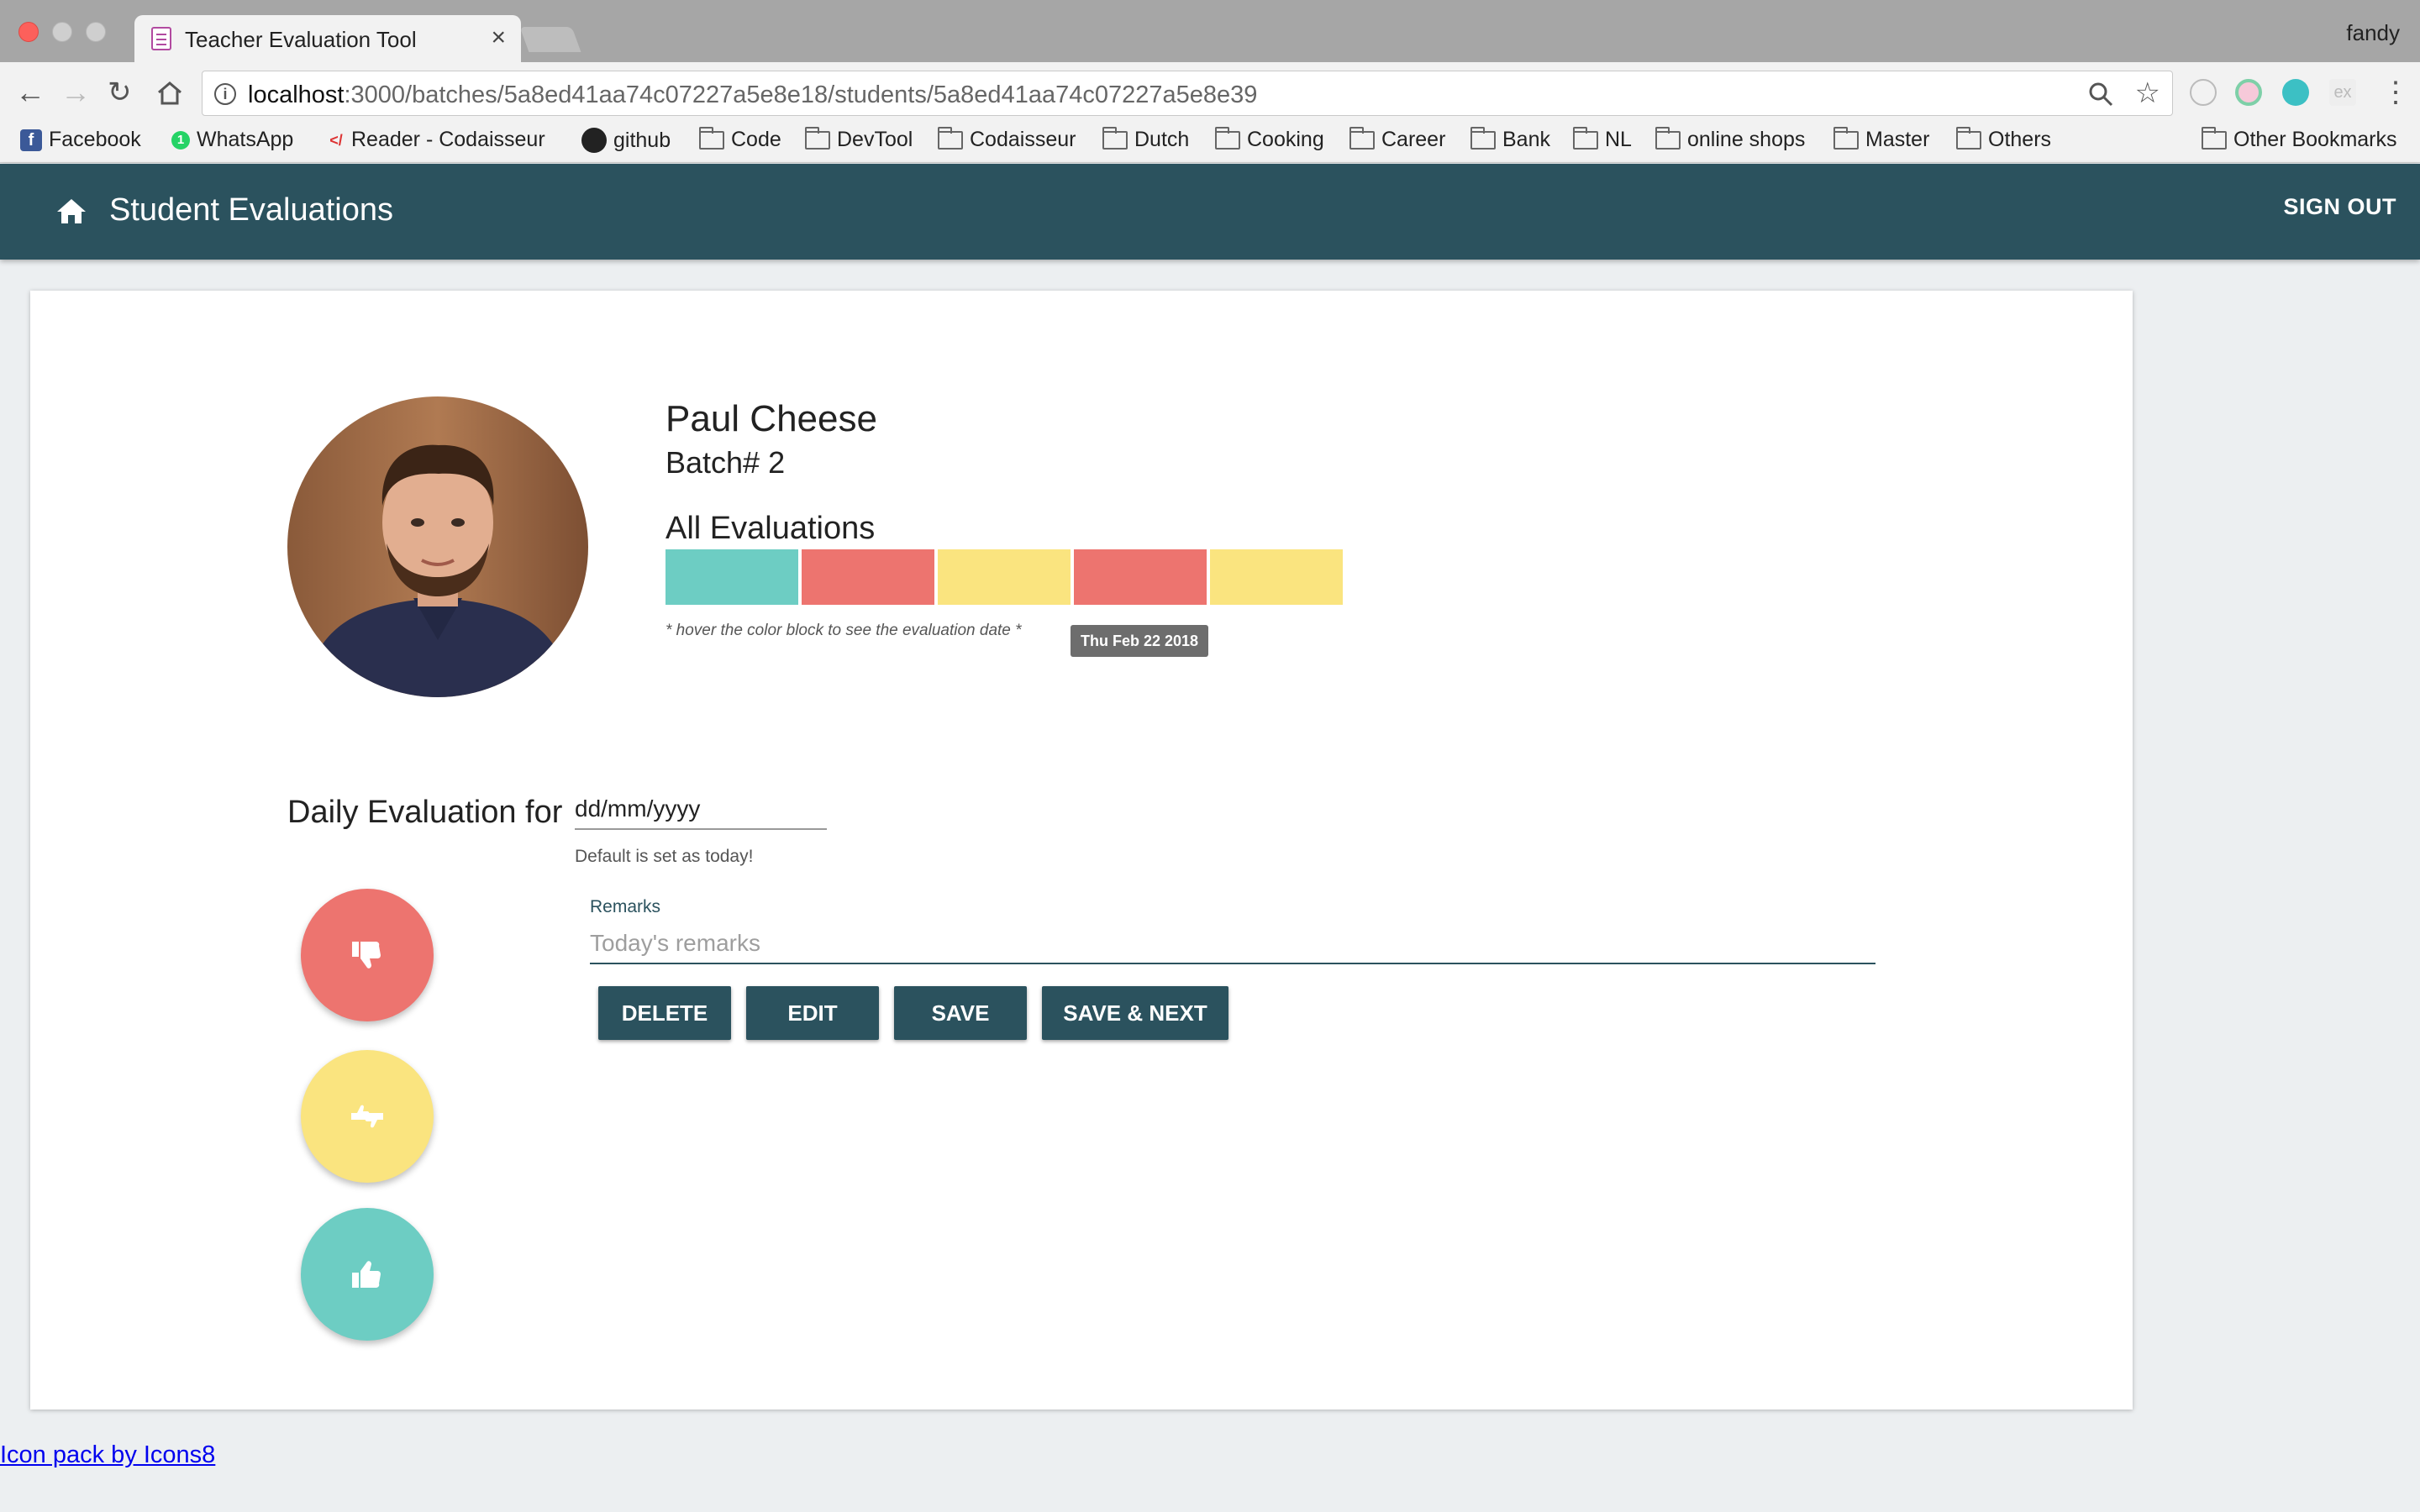 The image size is (2420, 1512). What do you see at coordinates (1269, 139) in the screenshot?
I see `bookmark-folder-cooking: Cooking` at bounding box center [1269, 139].